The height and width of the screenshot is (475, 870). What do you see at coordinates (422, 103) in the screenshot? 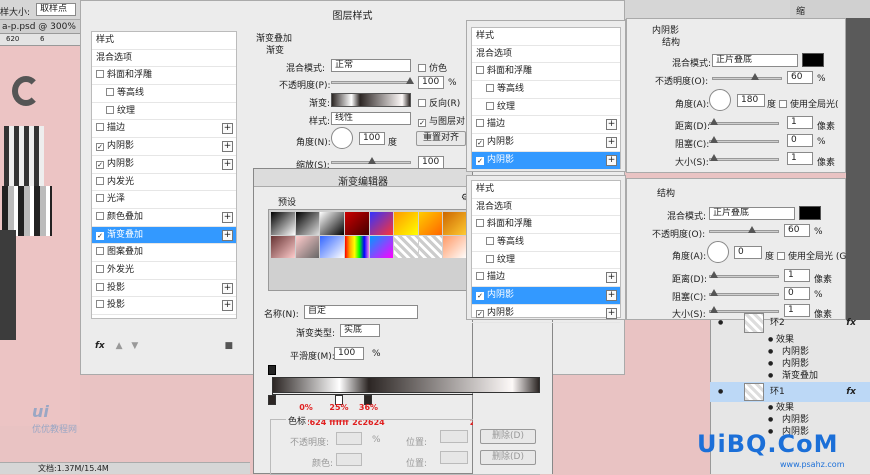
I see `reverse-cb` at bounding box center [422, 103].